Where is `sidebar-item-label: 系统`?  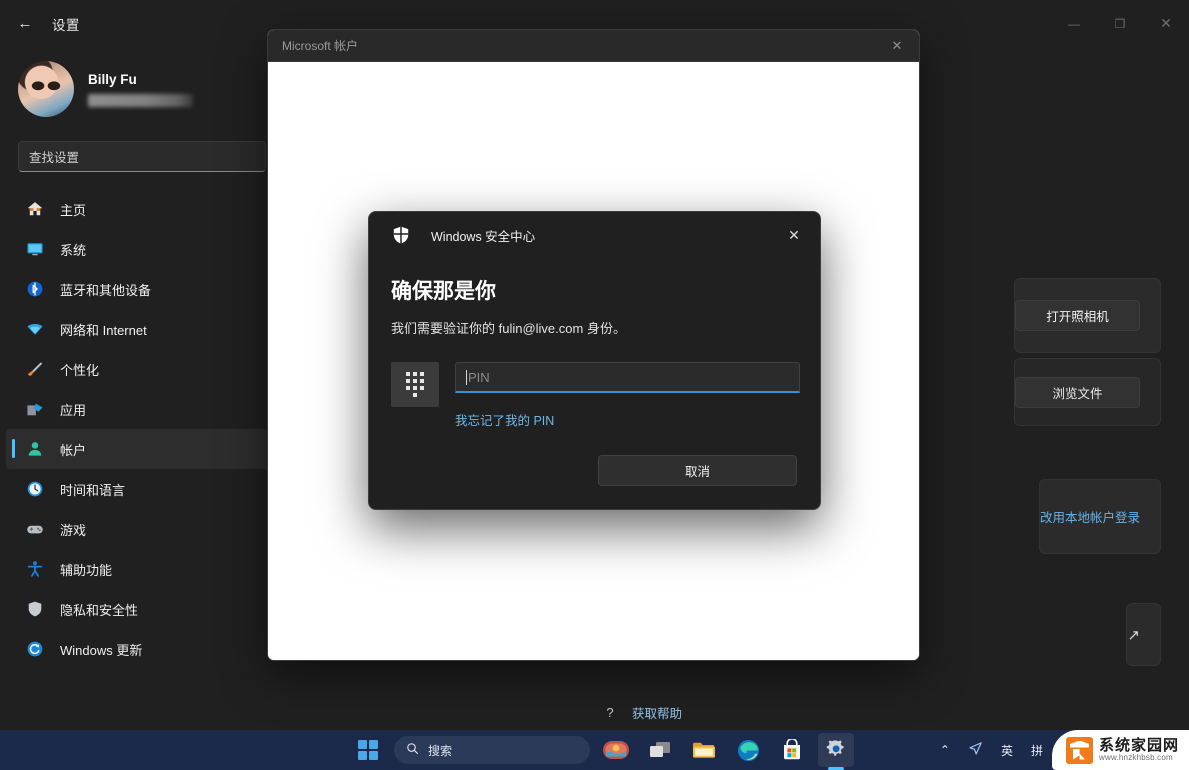
sidebar-item-label: 系统 is located at coordinates (73, 250).